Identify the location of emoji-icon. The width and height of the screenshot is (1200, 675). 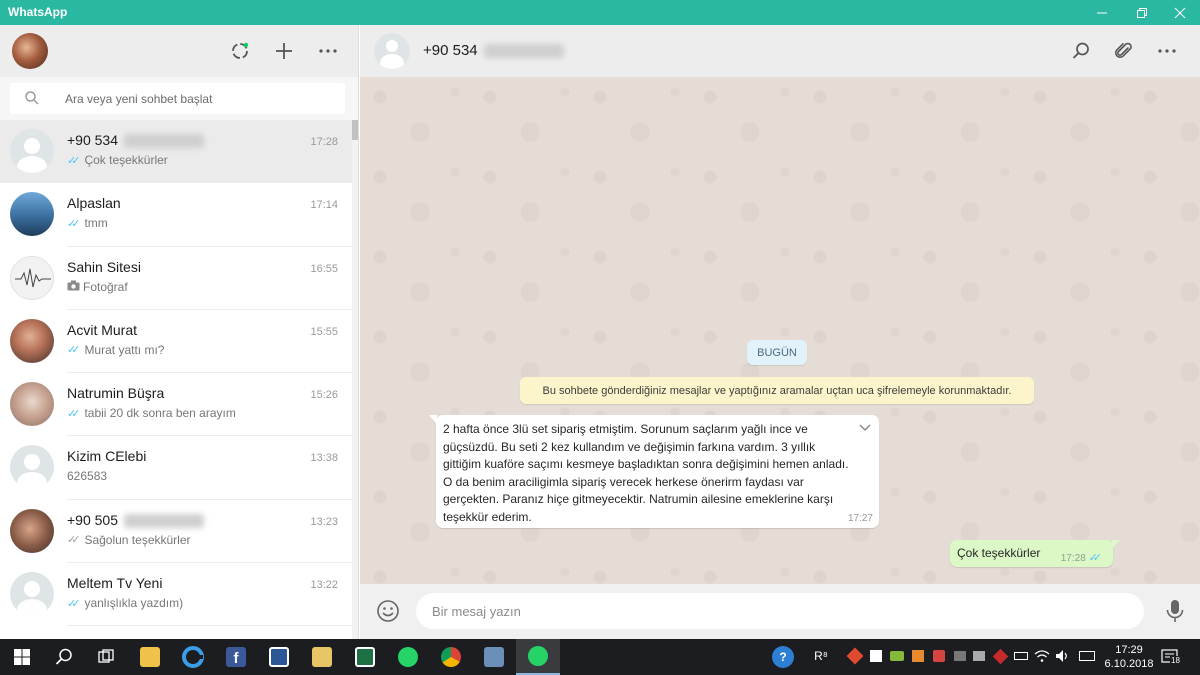
(388, 611).